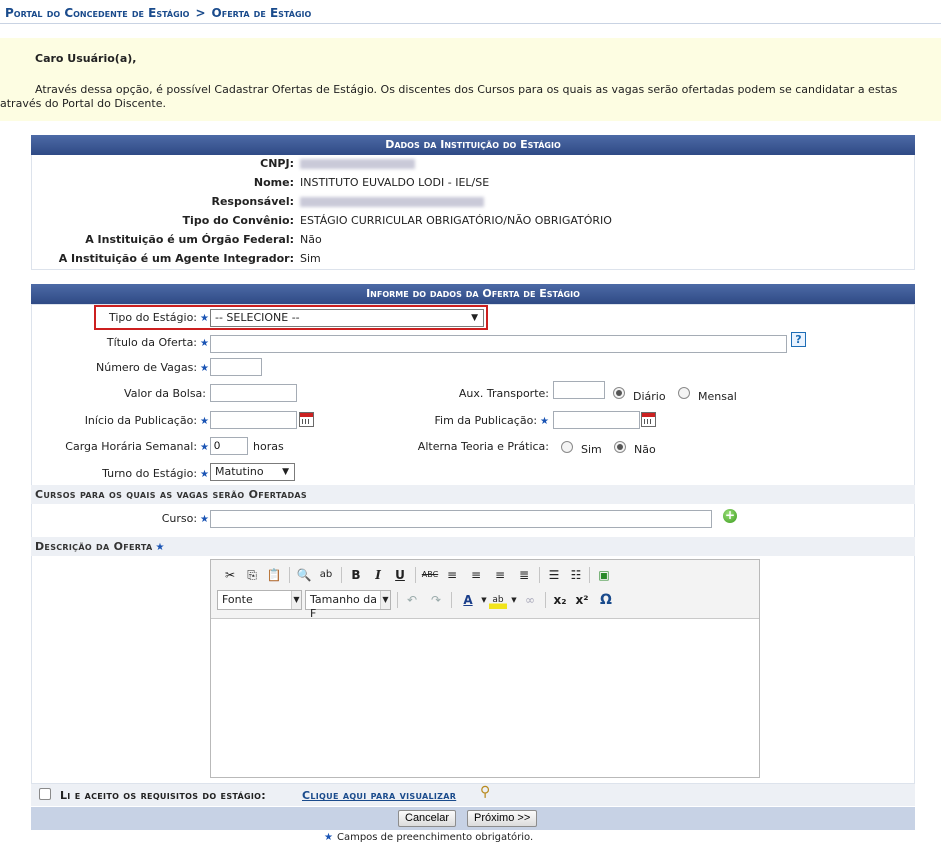 This screenshot has width=941, height=845. Describe the element at coordinates (502, 818) in the screenshot. I see `next-button: Próximo >>` at that location.